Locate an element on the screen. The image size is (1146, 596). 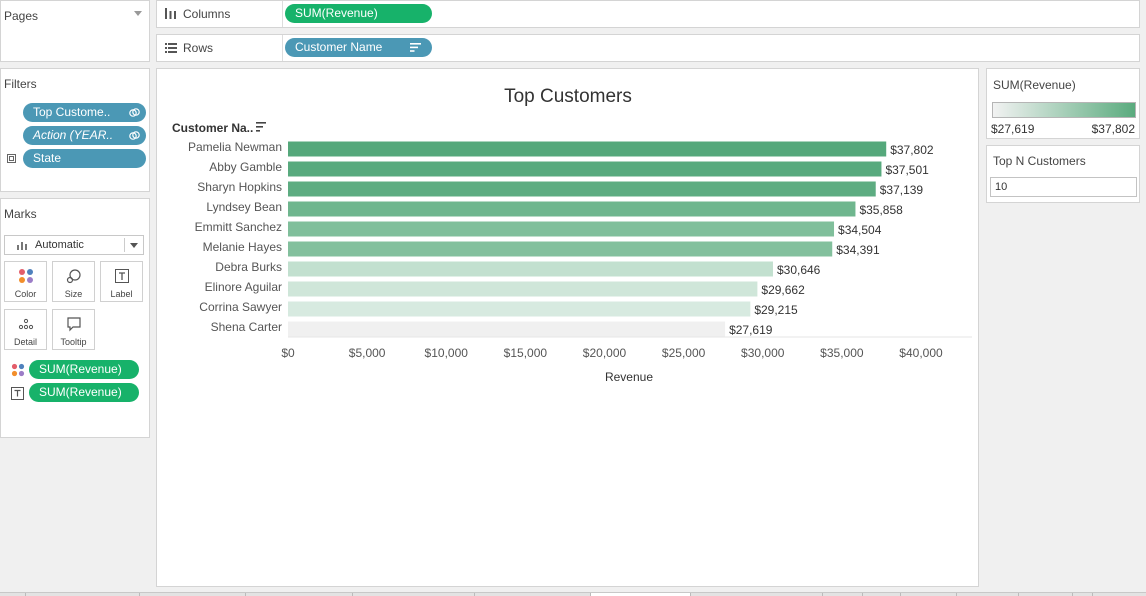
row-header-label: Customer Na.. is located at coordinates (212, 128).